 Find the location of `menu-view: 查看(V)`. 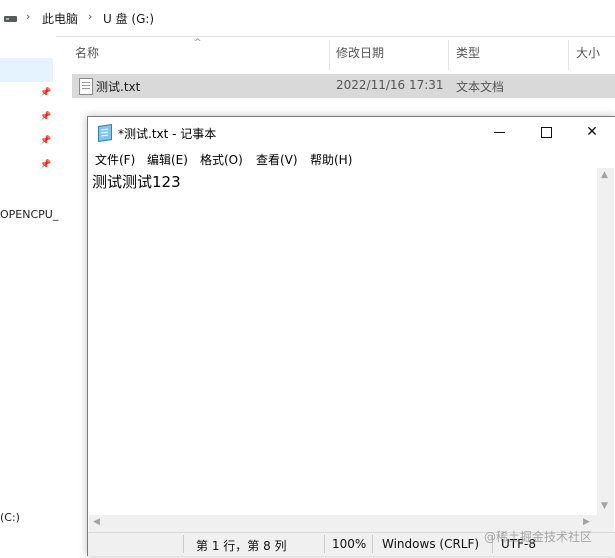

menu-view: 查看(V) is located at coordinates (277, 159).